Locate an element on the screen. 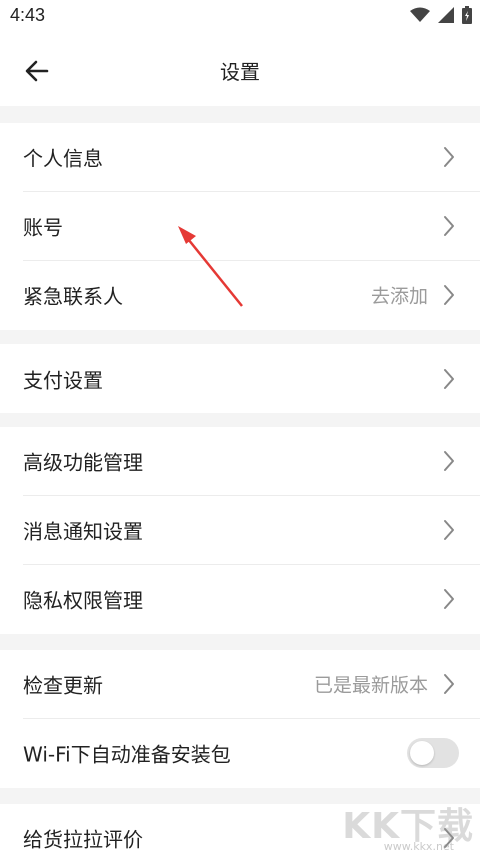 The width and height of the screenshot is (480, 853). wifi-auto-download-toggle is located at coordinates (433, 753).